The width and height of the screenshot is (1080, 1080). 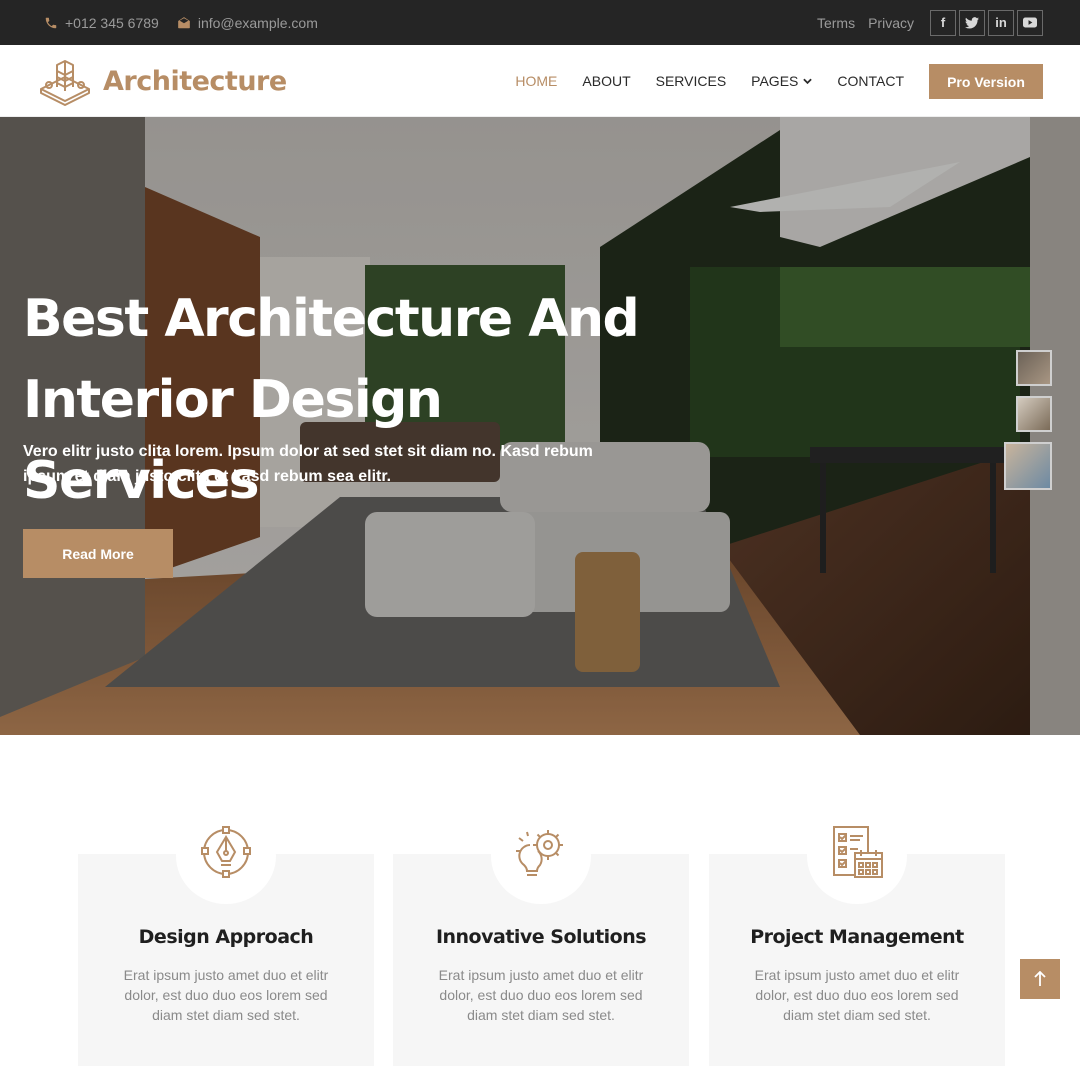 I want to click on twitter-icon, so click(x=972, y=22).